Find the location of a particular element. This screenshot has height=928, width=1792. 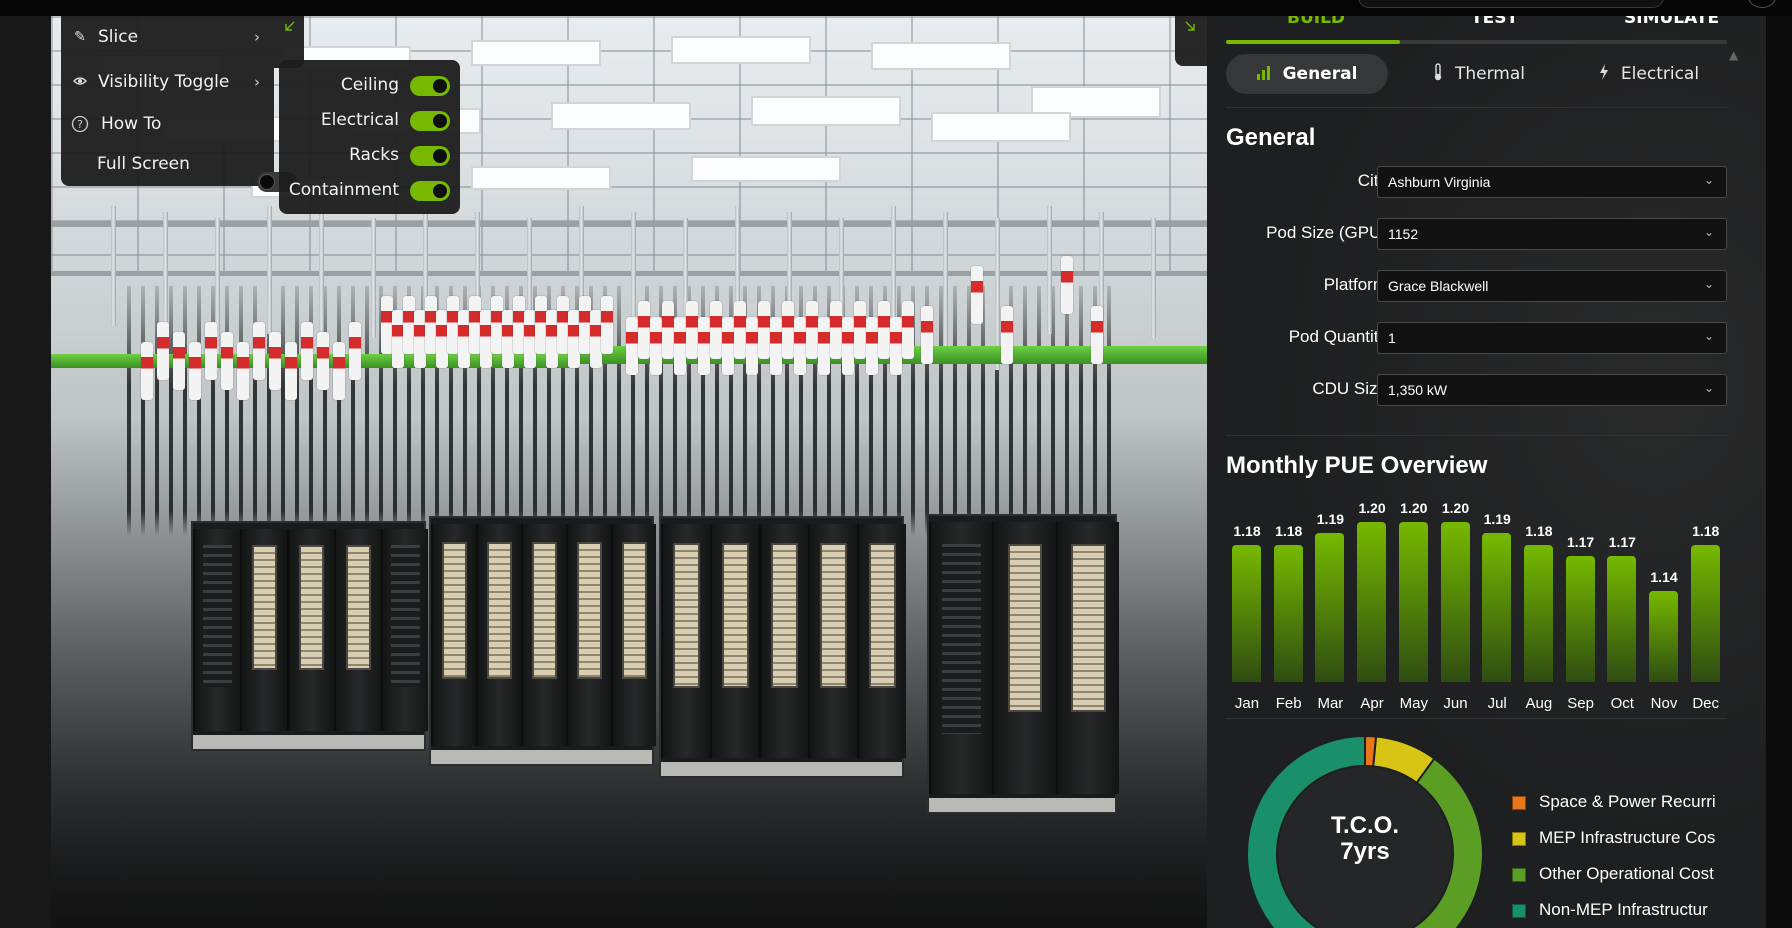

legend-label: Other Operational Cost is located at coordinates (1626, 873).